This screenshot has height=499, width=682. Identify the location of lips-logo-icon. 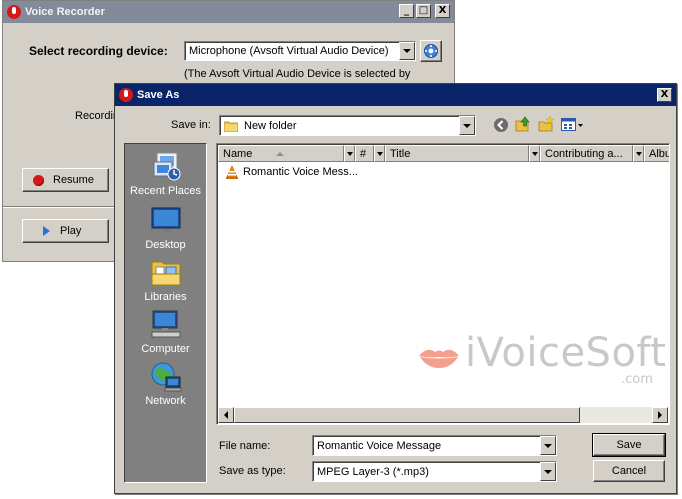
(439, 358).